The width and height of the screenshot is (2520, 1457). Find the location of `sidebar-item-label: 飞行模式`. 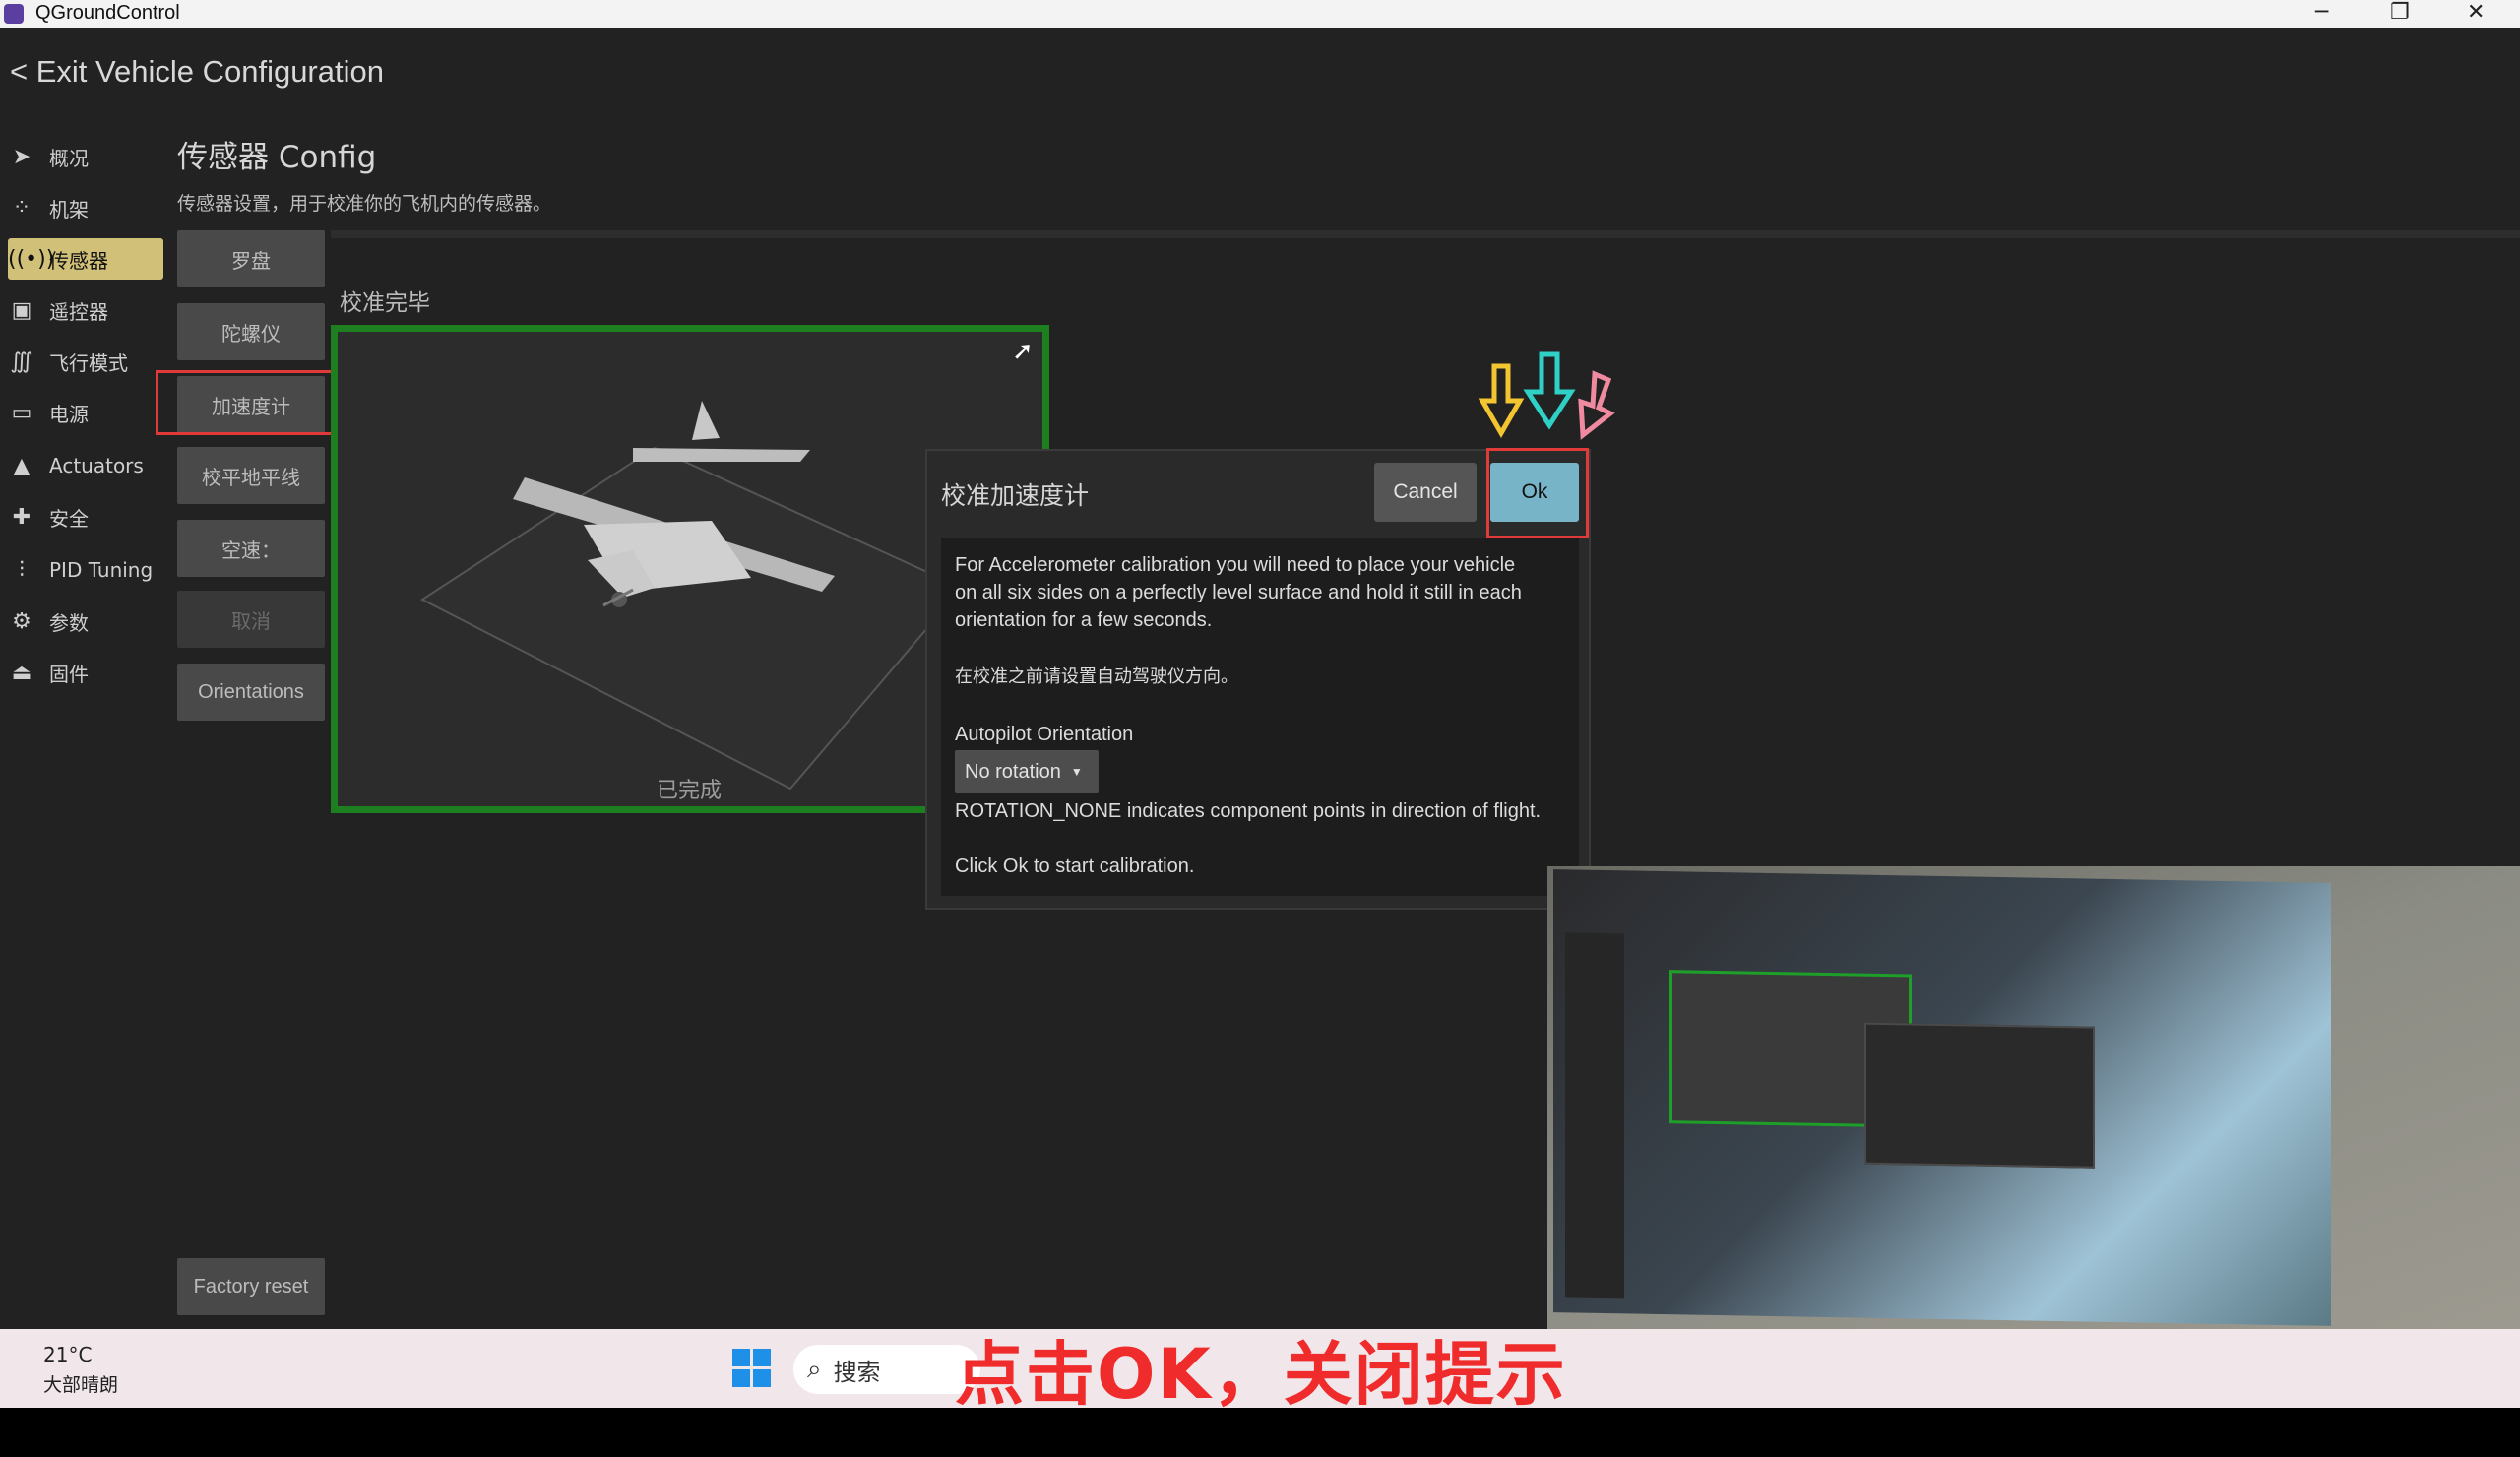

sidebar-item-label: 飞行模式 is located at coordinates (88, 362).